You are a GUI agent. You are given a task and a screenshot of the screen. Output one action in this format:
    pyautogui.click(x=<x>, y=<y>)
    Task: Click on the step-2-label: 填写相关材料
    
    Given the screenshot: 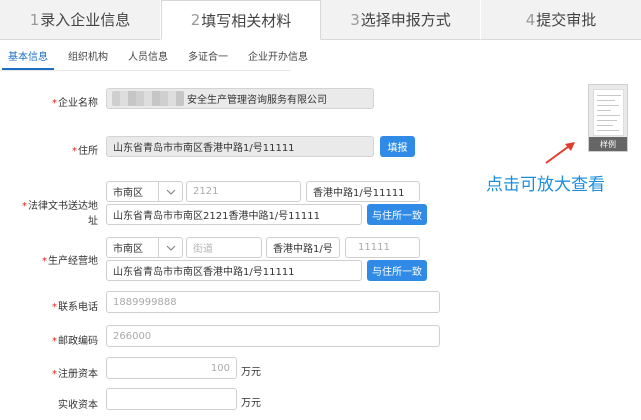 What is the action you would take?
    pyautogui.click(x=246, y=20)
    